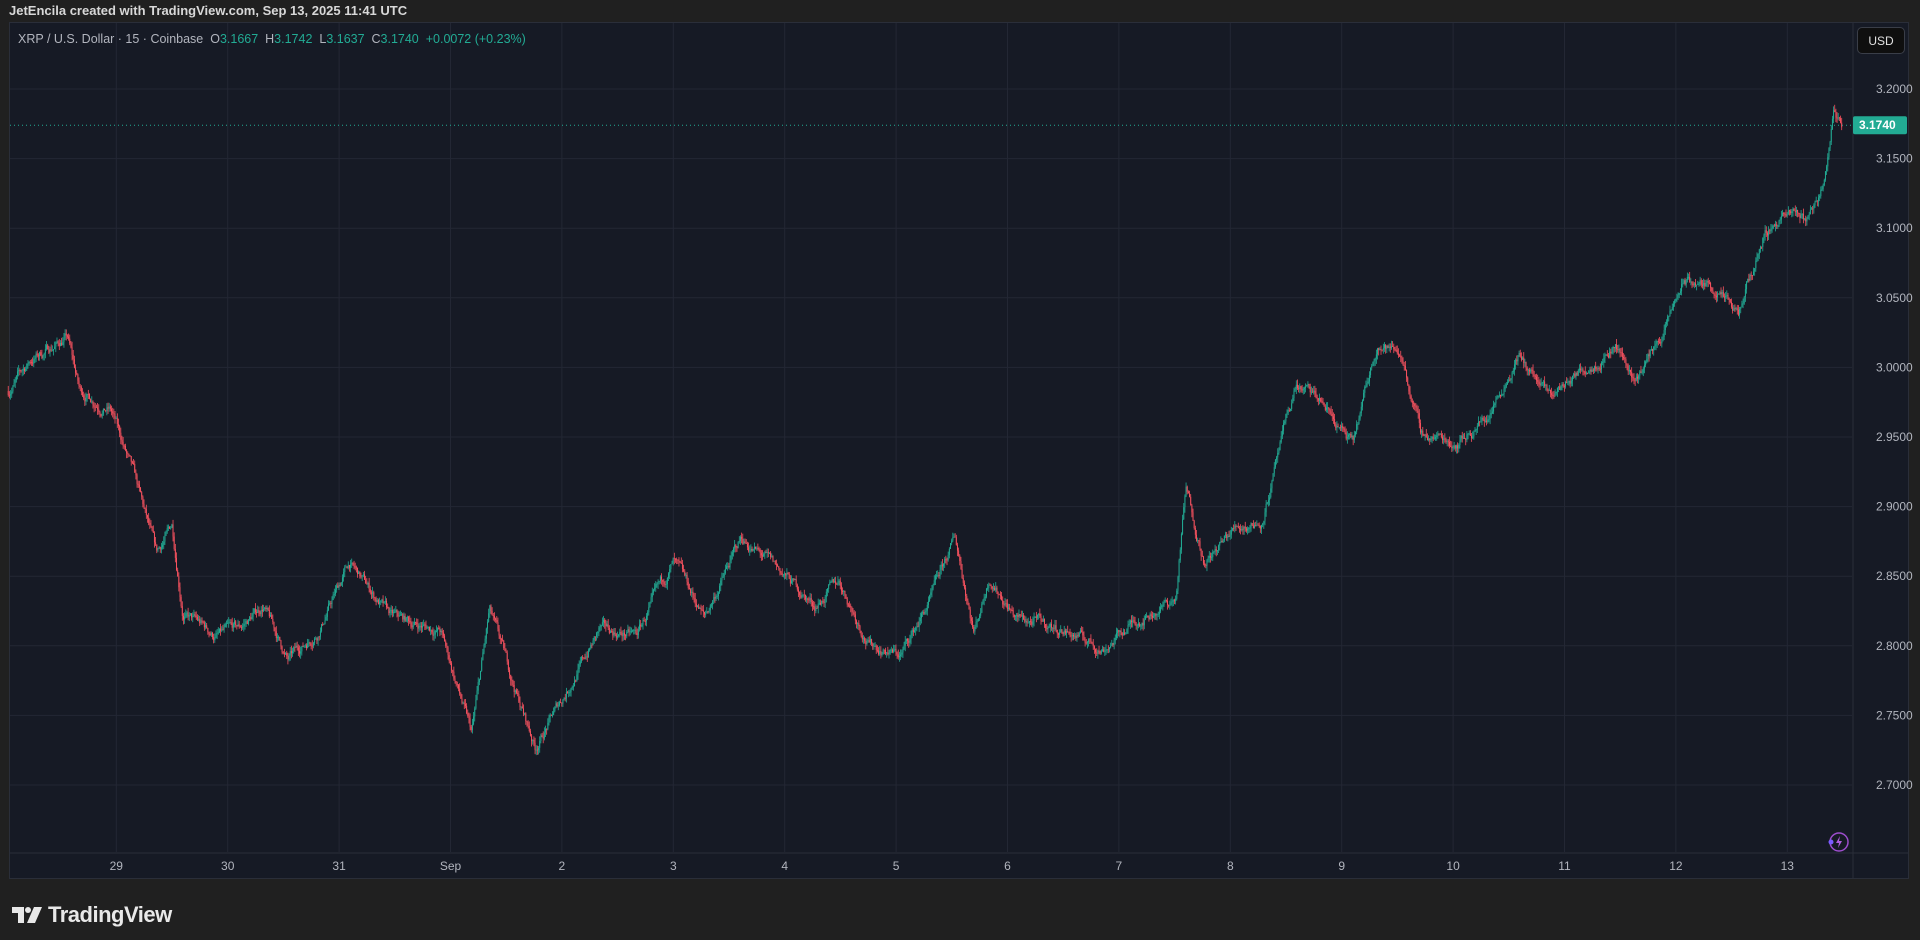  What do you see at coordinates (92, 915) in the screenshot?
I see `tradingview-logo: TradingView` at bounding box center [92, 915].